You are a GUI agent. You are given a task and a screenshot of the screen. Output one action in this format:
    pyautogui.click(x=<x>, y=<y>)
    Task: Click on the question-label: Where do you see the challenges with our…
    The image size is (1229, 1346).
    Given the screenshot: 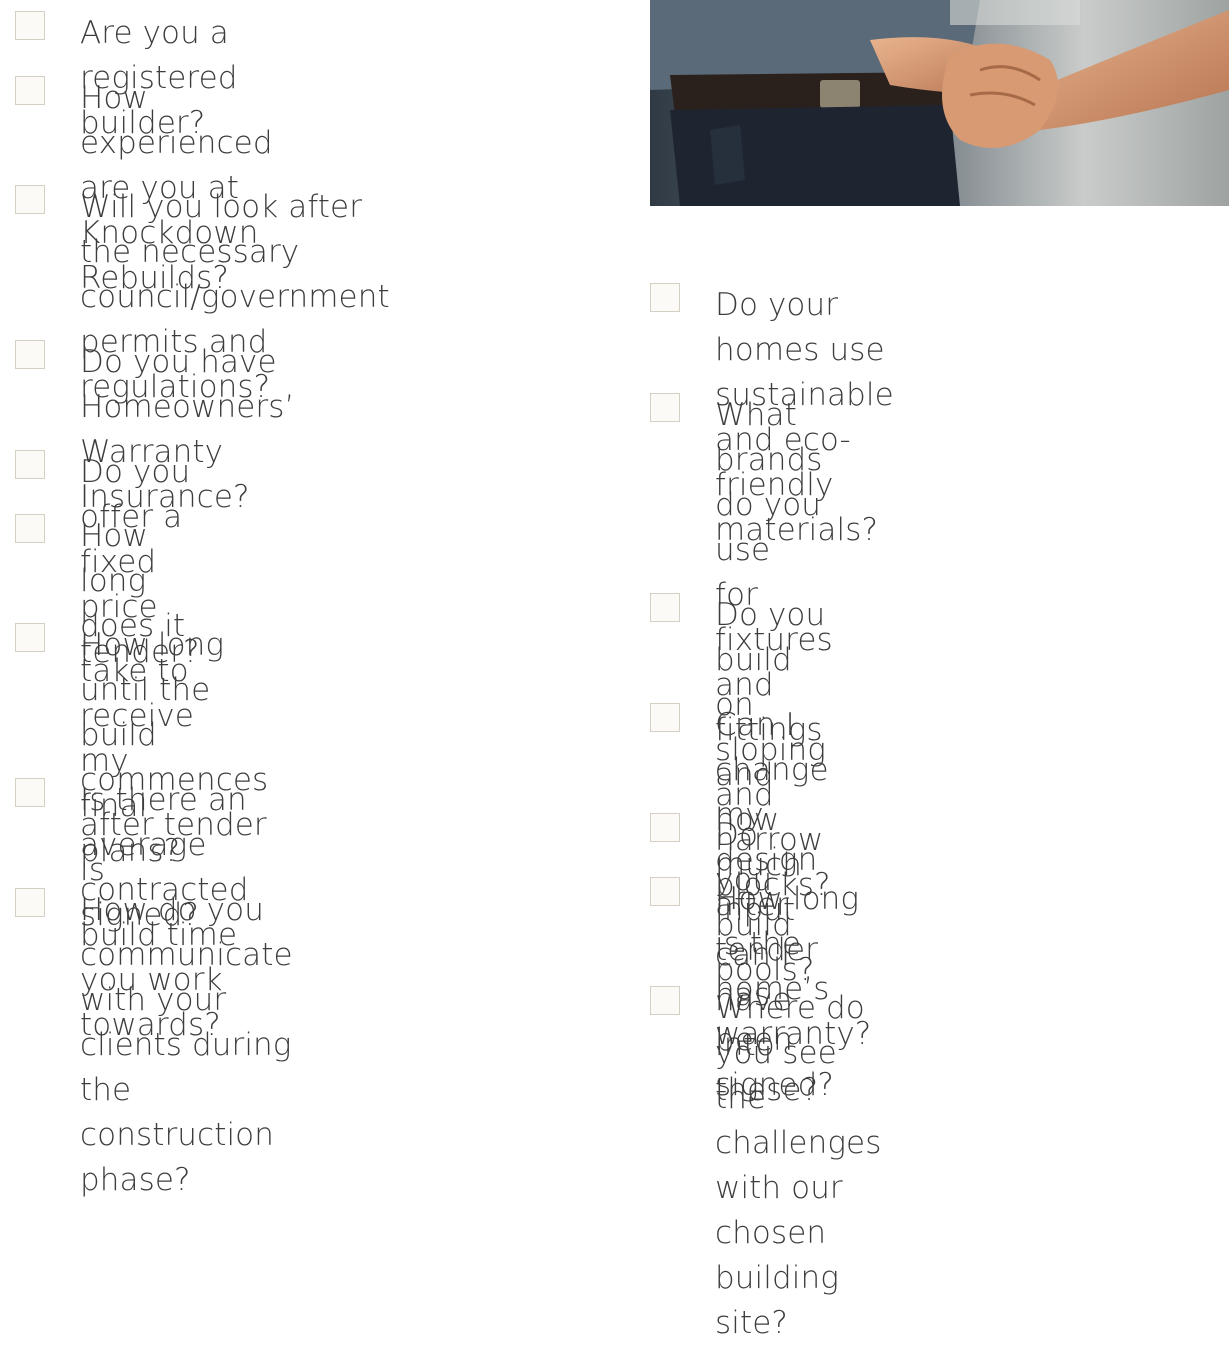 What is the action you would take?
    pyautogui.click(x=798, y=1165)
    